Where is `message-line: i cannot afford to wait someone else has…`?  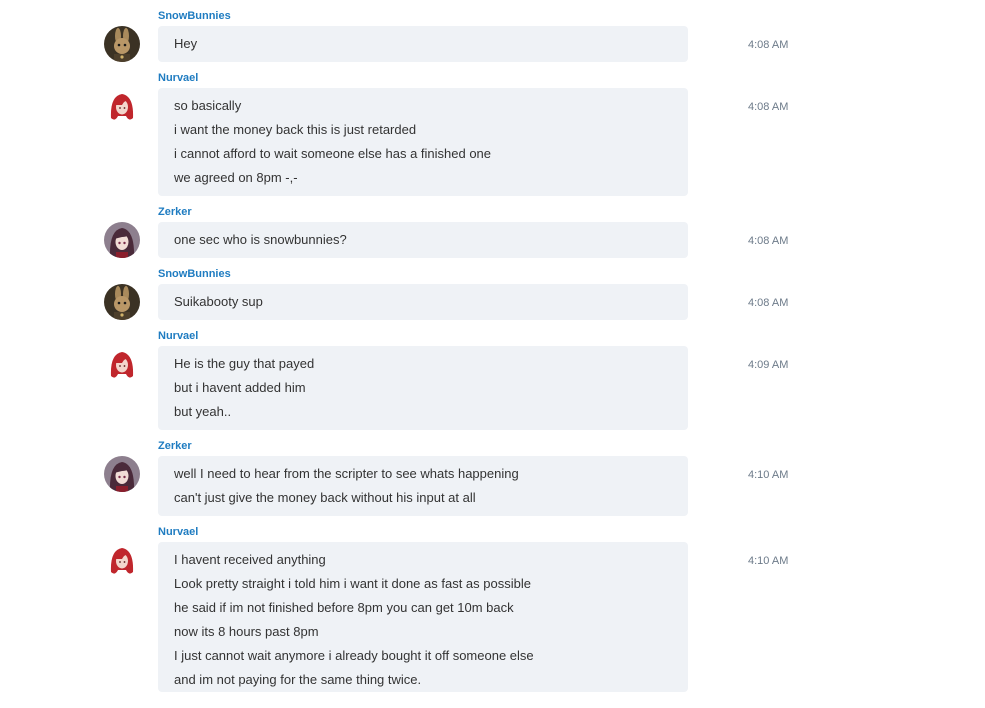 message-line: i cannot afford to wait someone else has… is located at coordinates (333, 153).